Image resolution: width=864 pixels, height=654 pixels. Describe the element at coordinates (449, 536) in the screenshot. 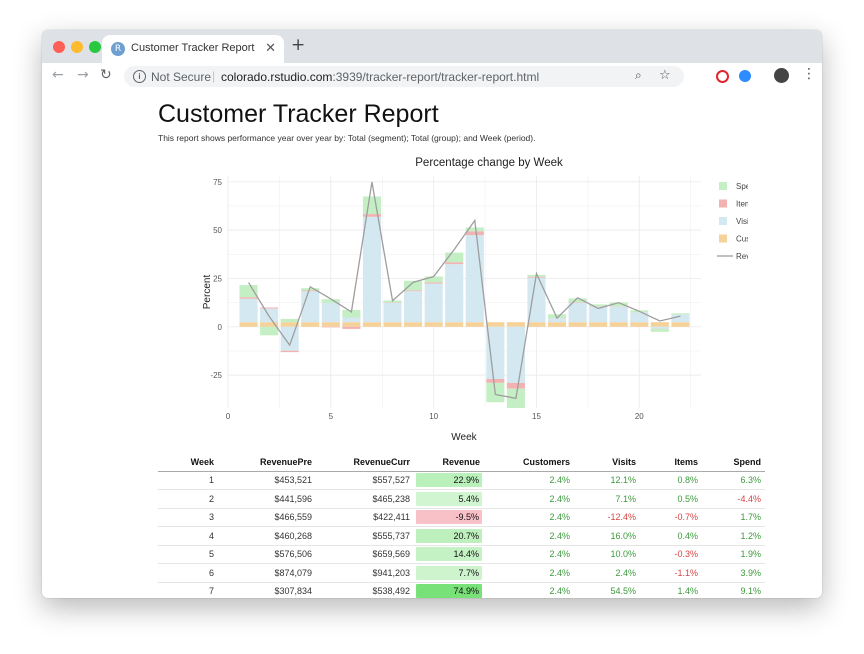

I see `revenue-cell: 20.7%` at that location.